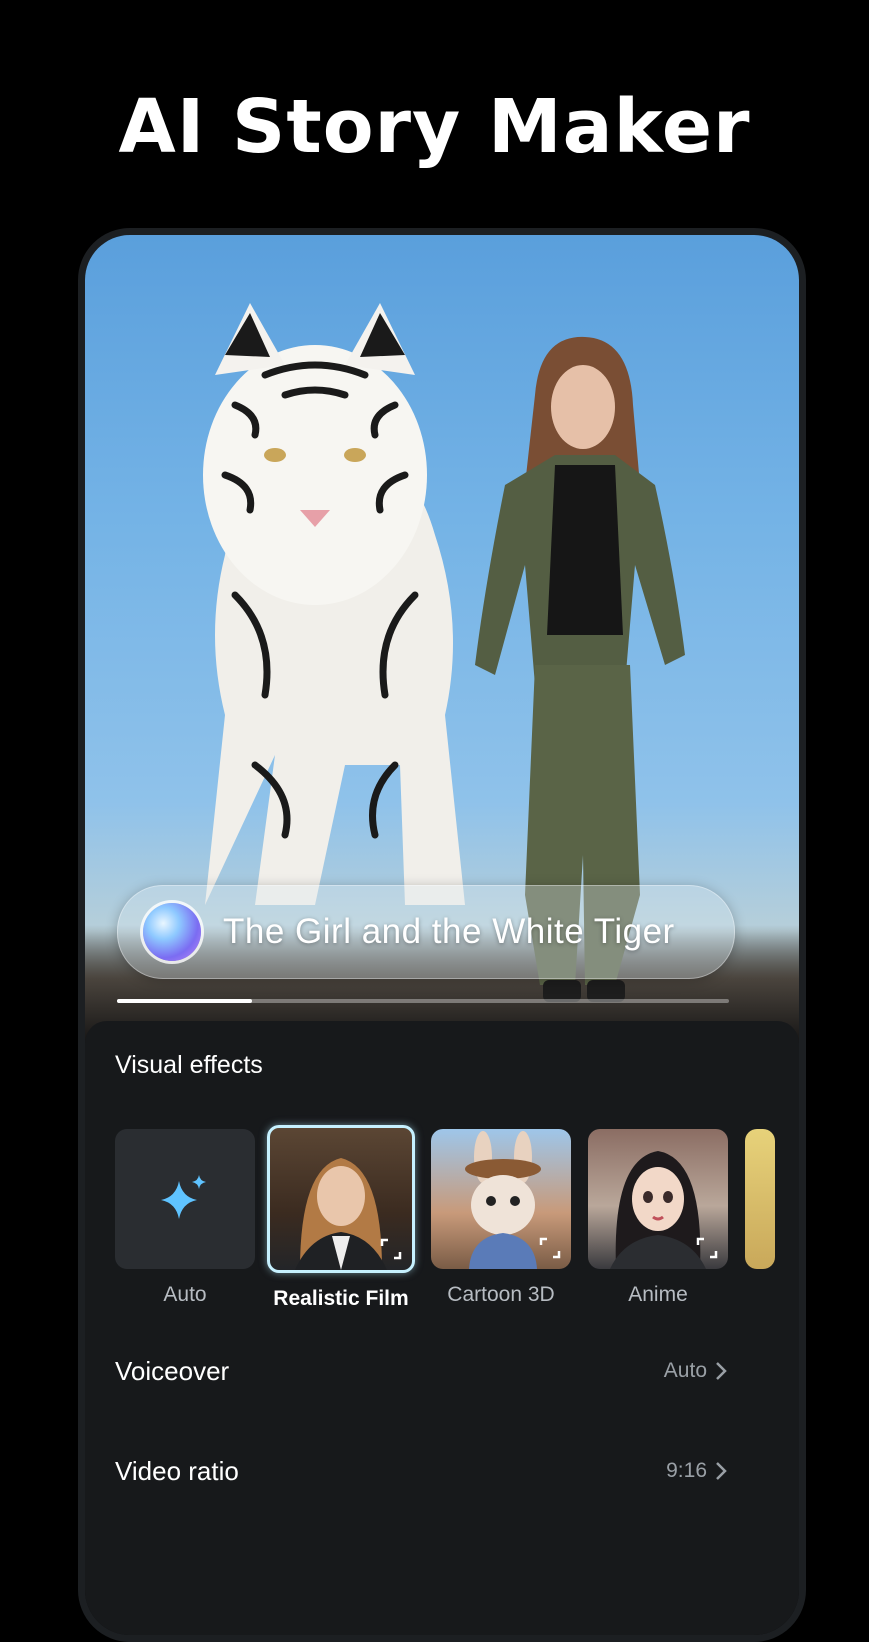  I want to click on video-ratio-row: Video ratio 9:16, so click(421, 1471).